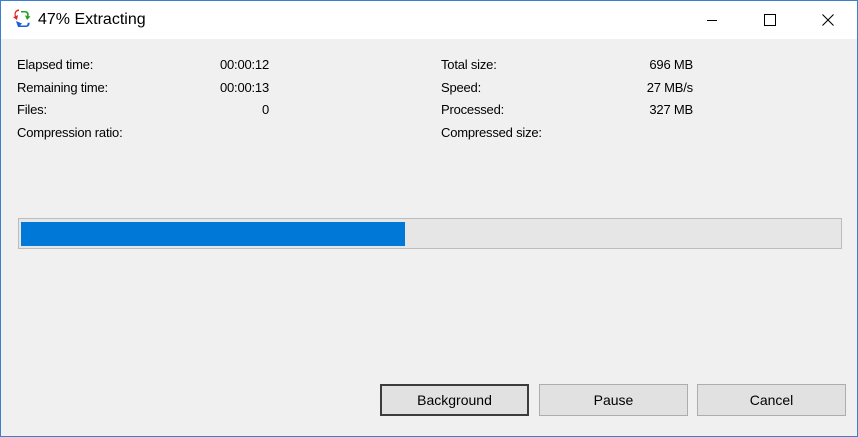 The image size is (858, 437). Describe the element at coordinates (62, 87) in the screenshot. I see `remaining-time-label: Remaining time:` at that location.